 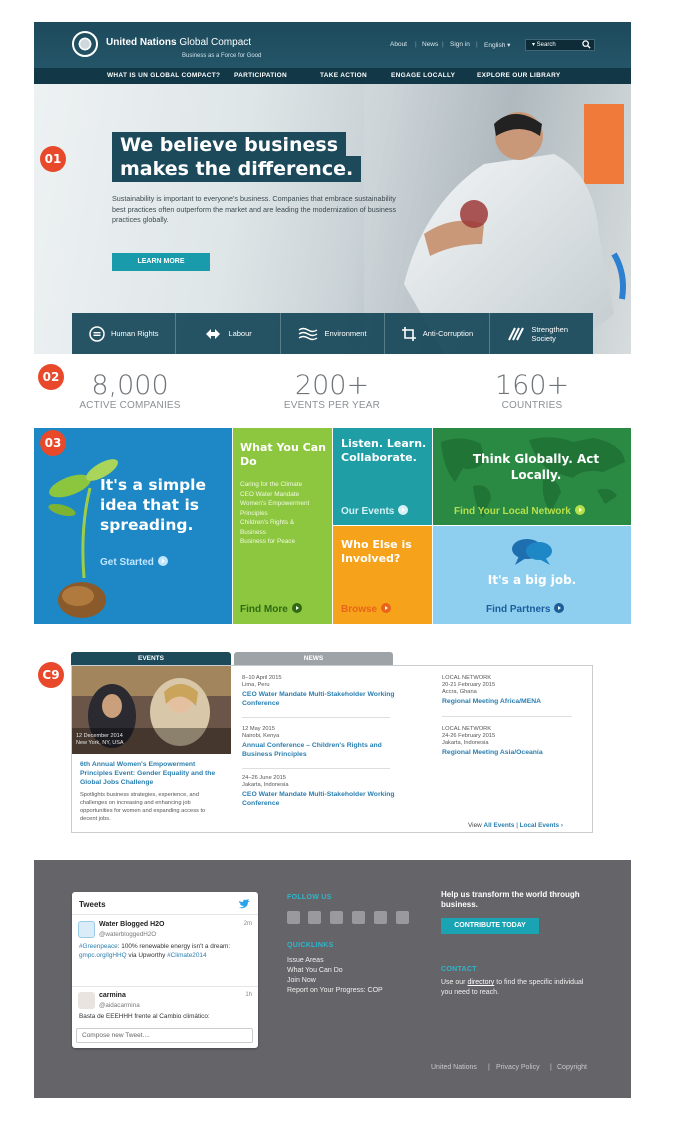 What do you see at coordinates (309, 897) in the screenshot?
I see `follow-us-heading: FOLLOW US` at bounding box center [309, 897].